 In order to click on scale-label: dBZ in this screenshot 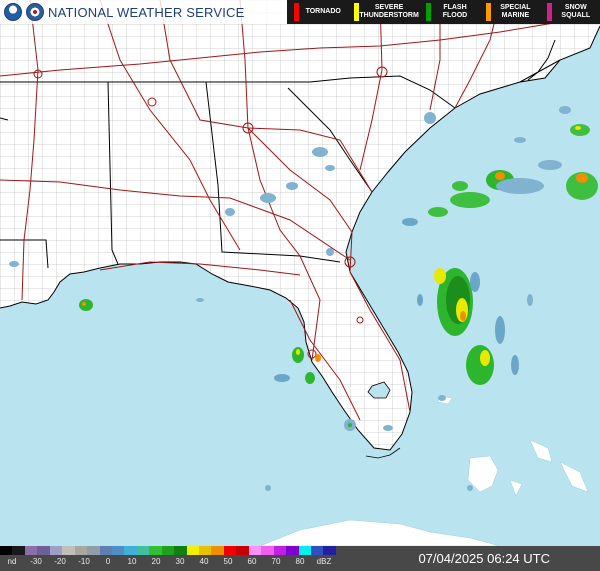, I will do `click(324, 561)`.